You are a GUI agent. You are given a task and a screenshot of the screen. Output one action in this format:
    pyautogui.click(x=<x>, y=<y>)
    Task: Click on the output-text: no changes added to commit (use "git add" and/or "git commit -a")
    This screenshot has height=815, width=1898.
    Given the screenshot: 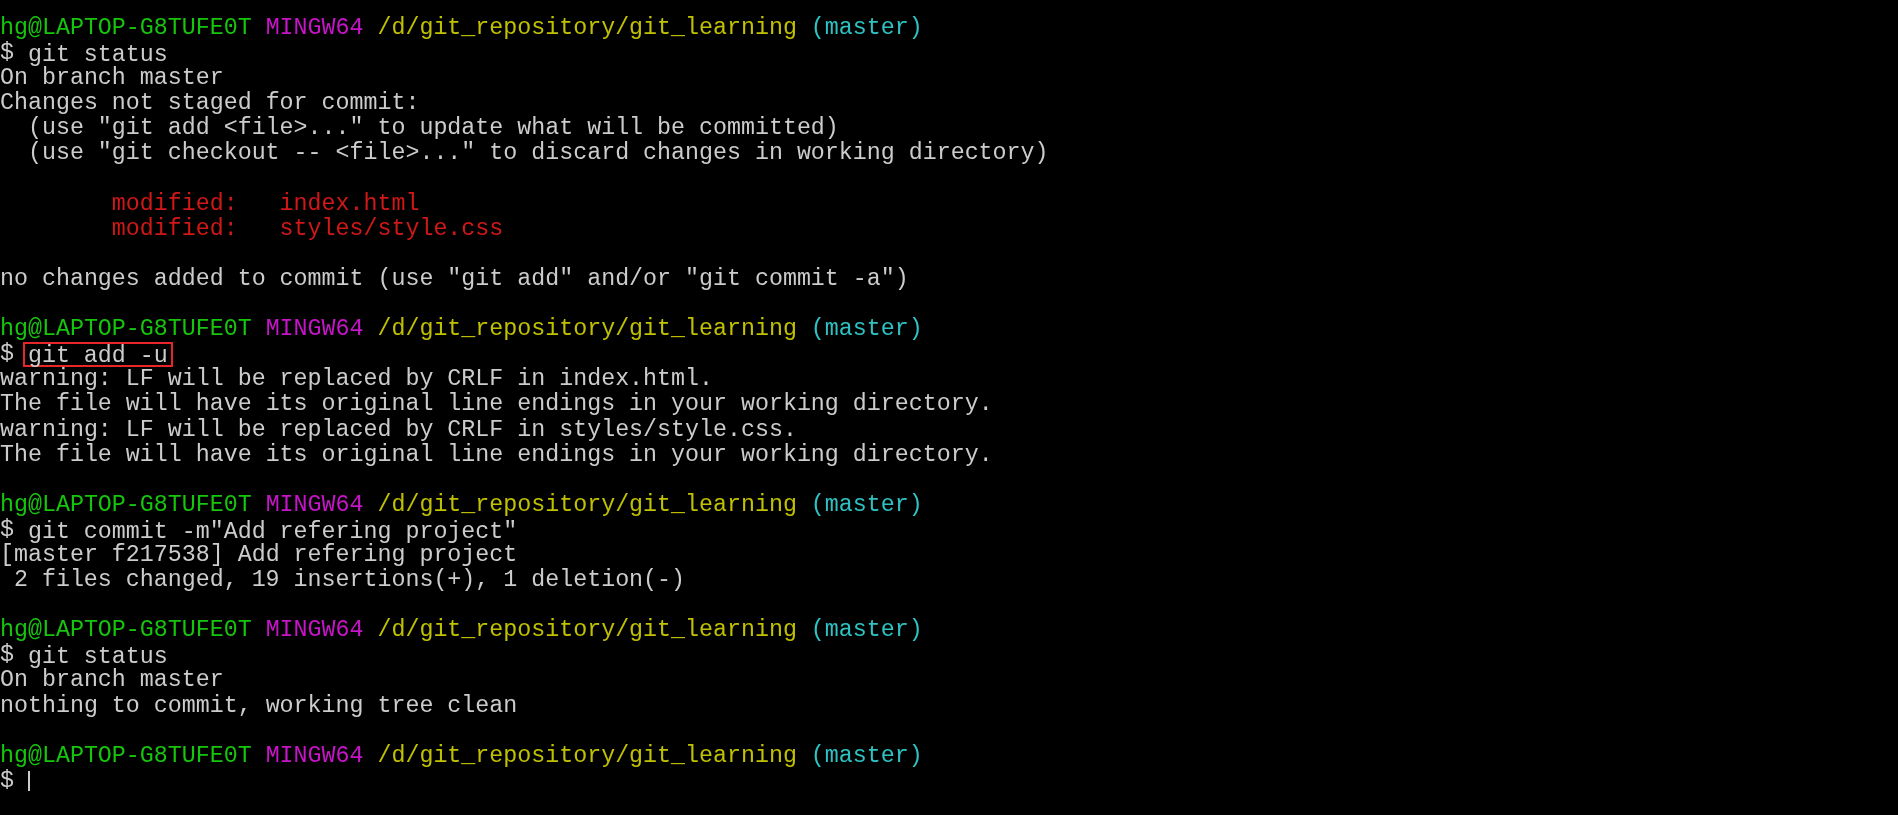 What is the action you would take?
    pyautogui.click(x=454, y=279)
    